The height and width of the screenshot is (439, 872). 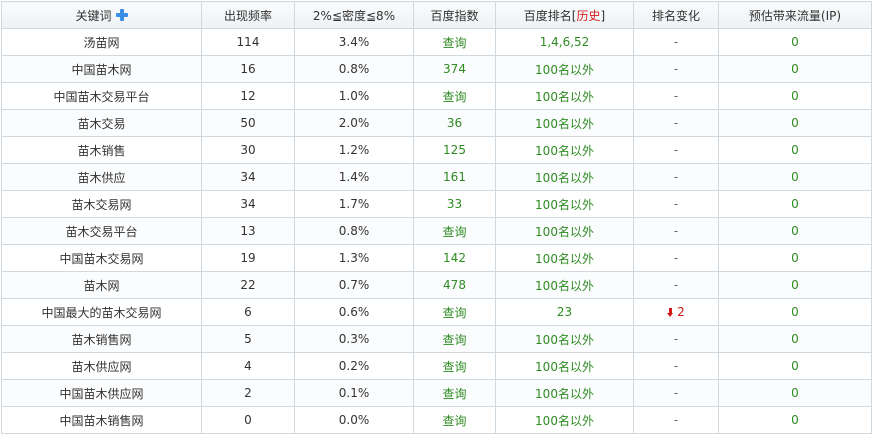 I want to click on keyword-cell: 中国苗木供应网, so click(x=101, y=393).